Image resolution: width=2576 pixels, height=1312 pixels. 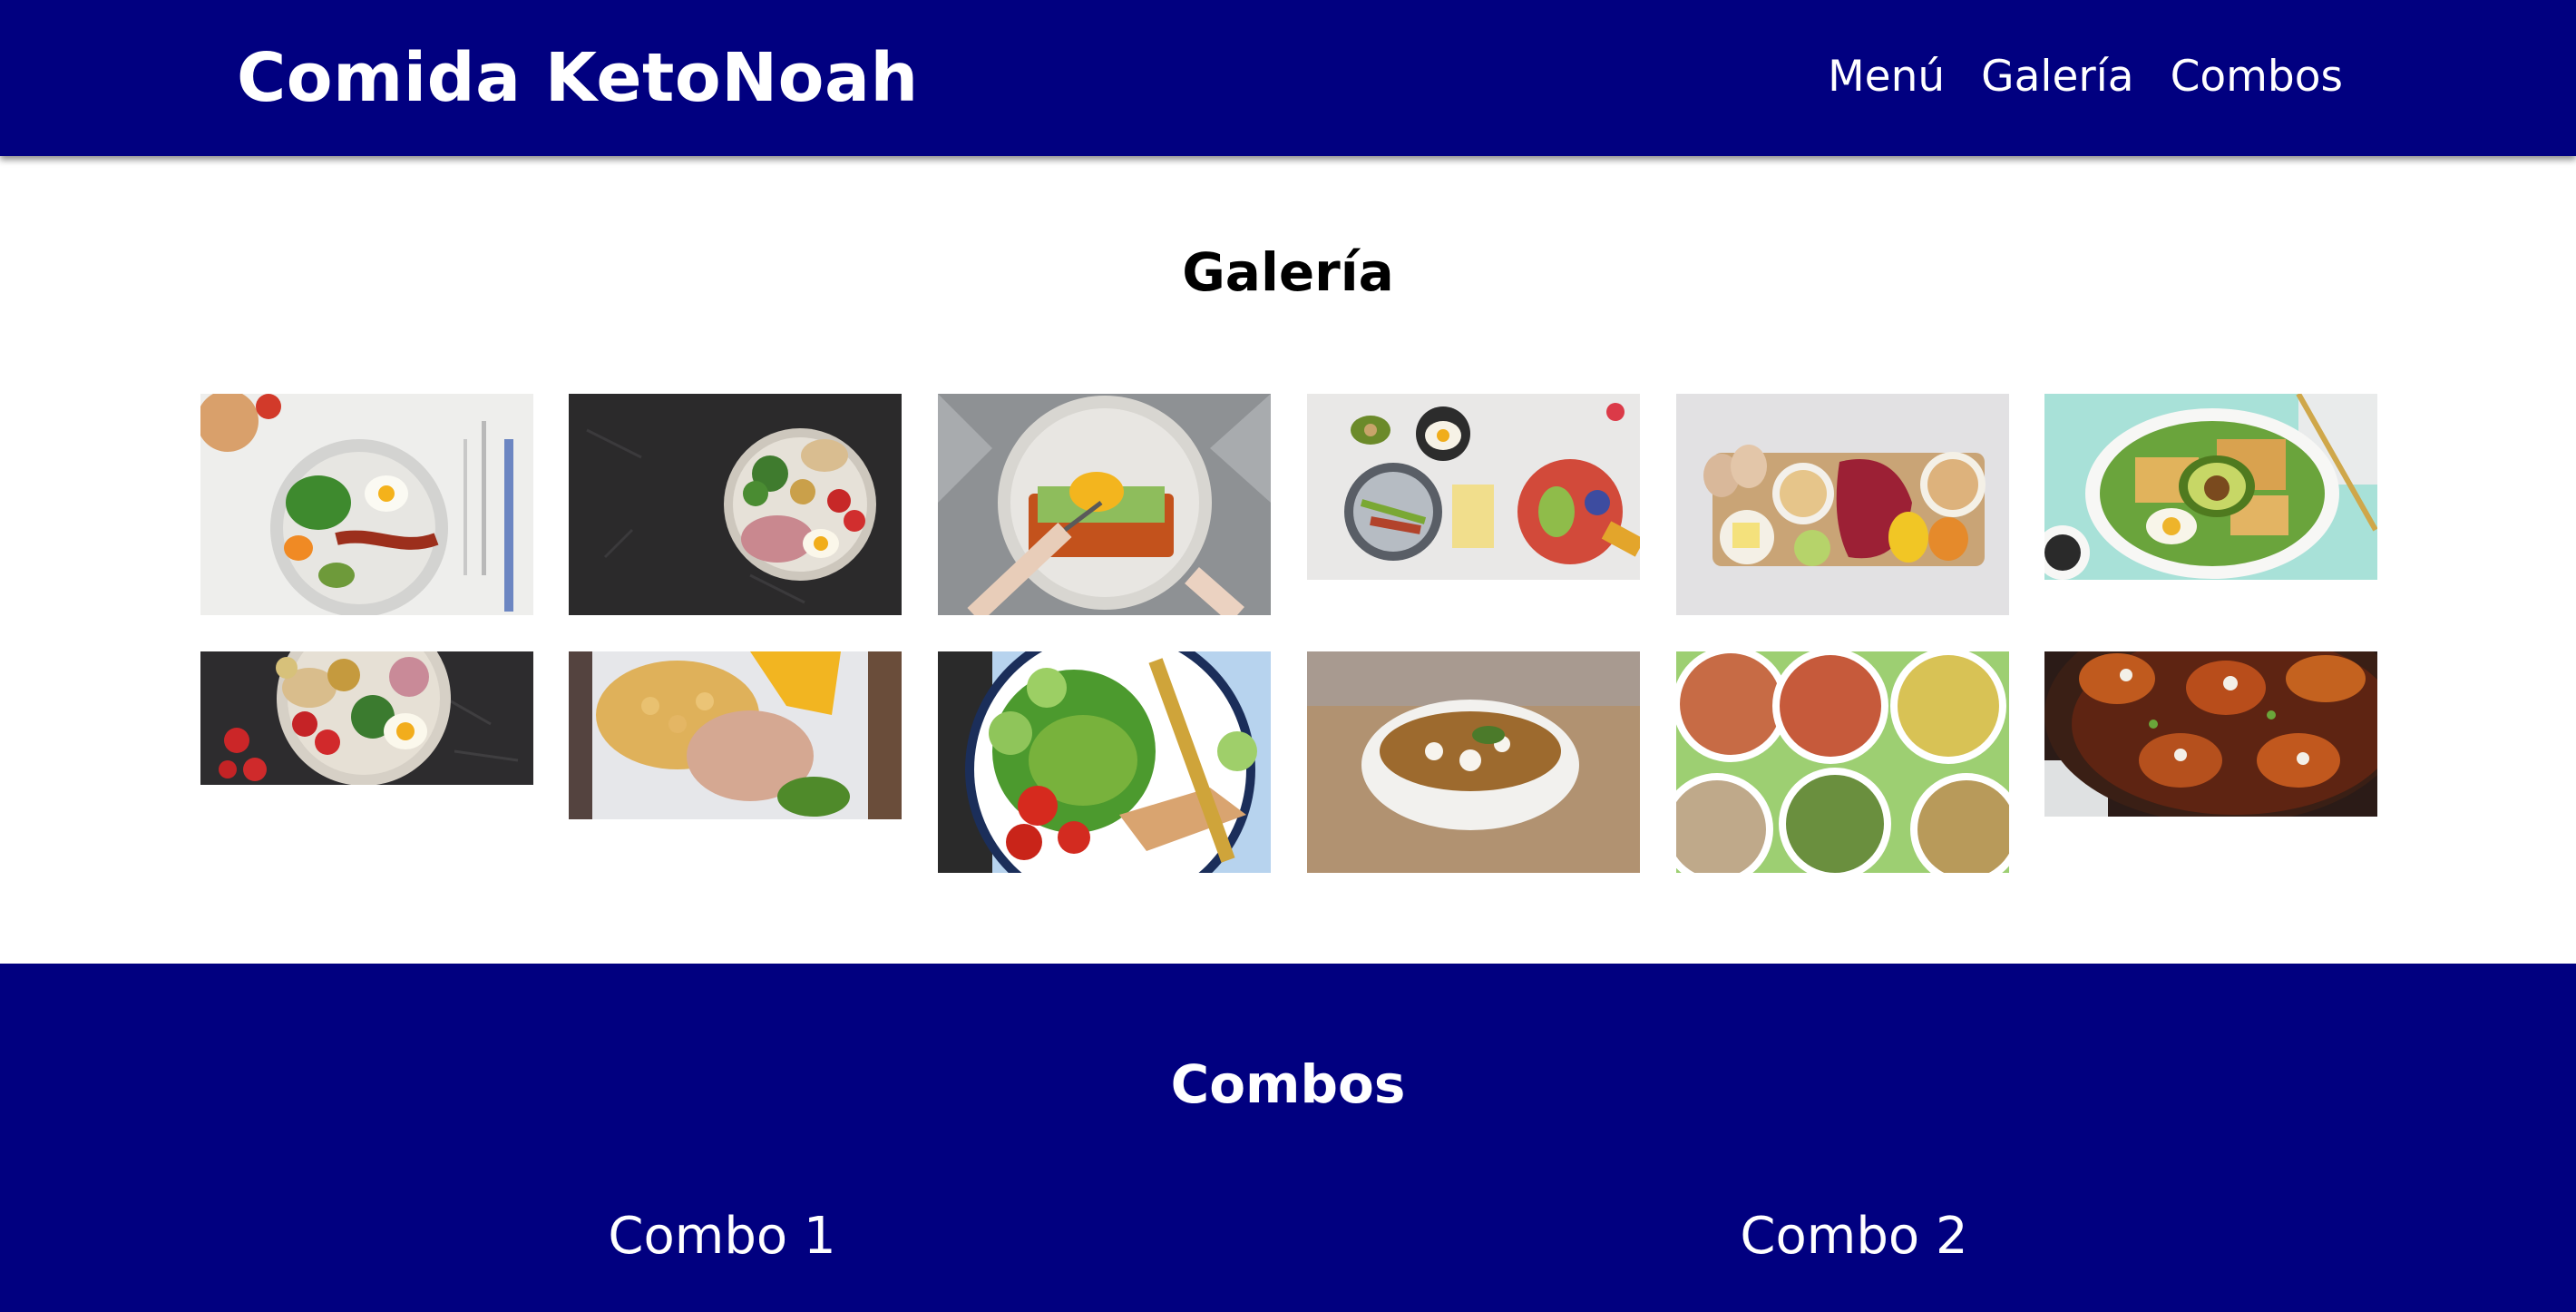 I want to click on main-nav: Menú Galería Combos, so click(x=2085, y=77).